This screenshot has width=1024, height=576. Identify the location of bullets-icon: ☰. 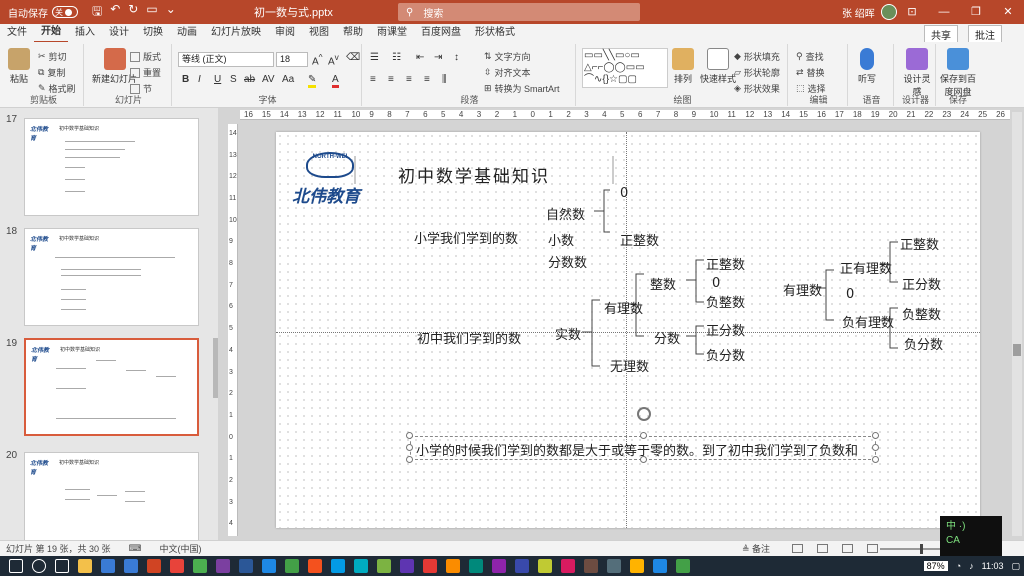
(374, 57).